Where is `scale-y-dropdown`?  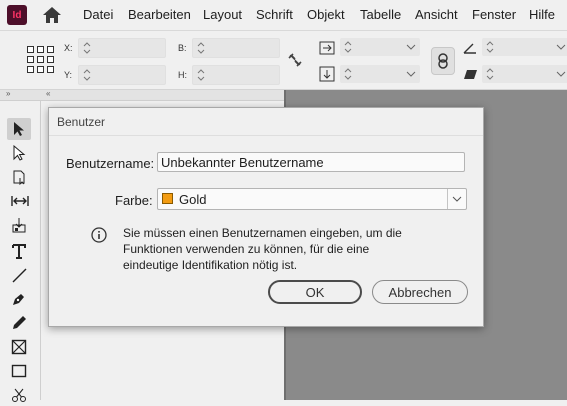
scale-y-dropdown is located at coordinates (380, 74).